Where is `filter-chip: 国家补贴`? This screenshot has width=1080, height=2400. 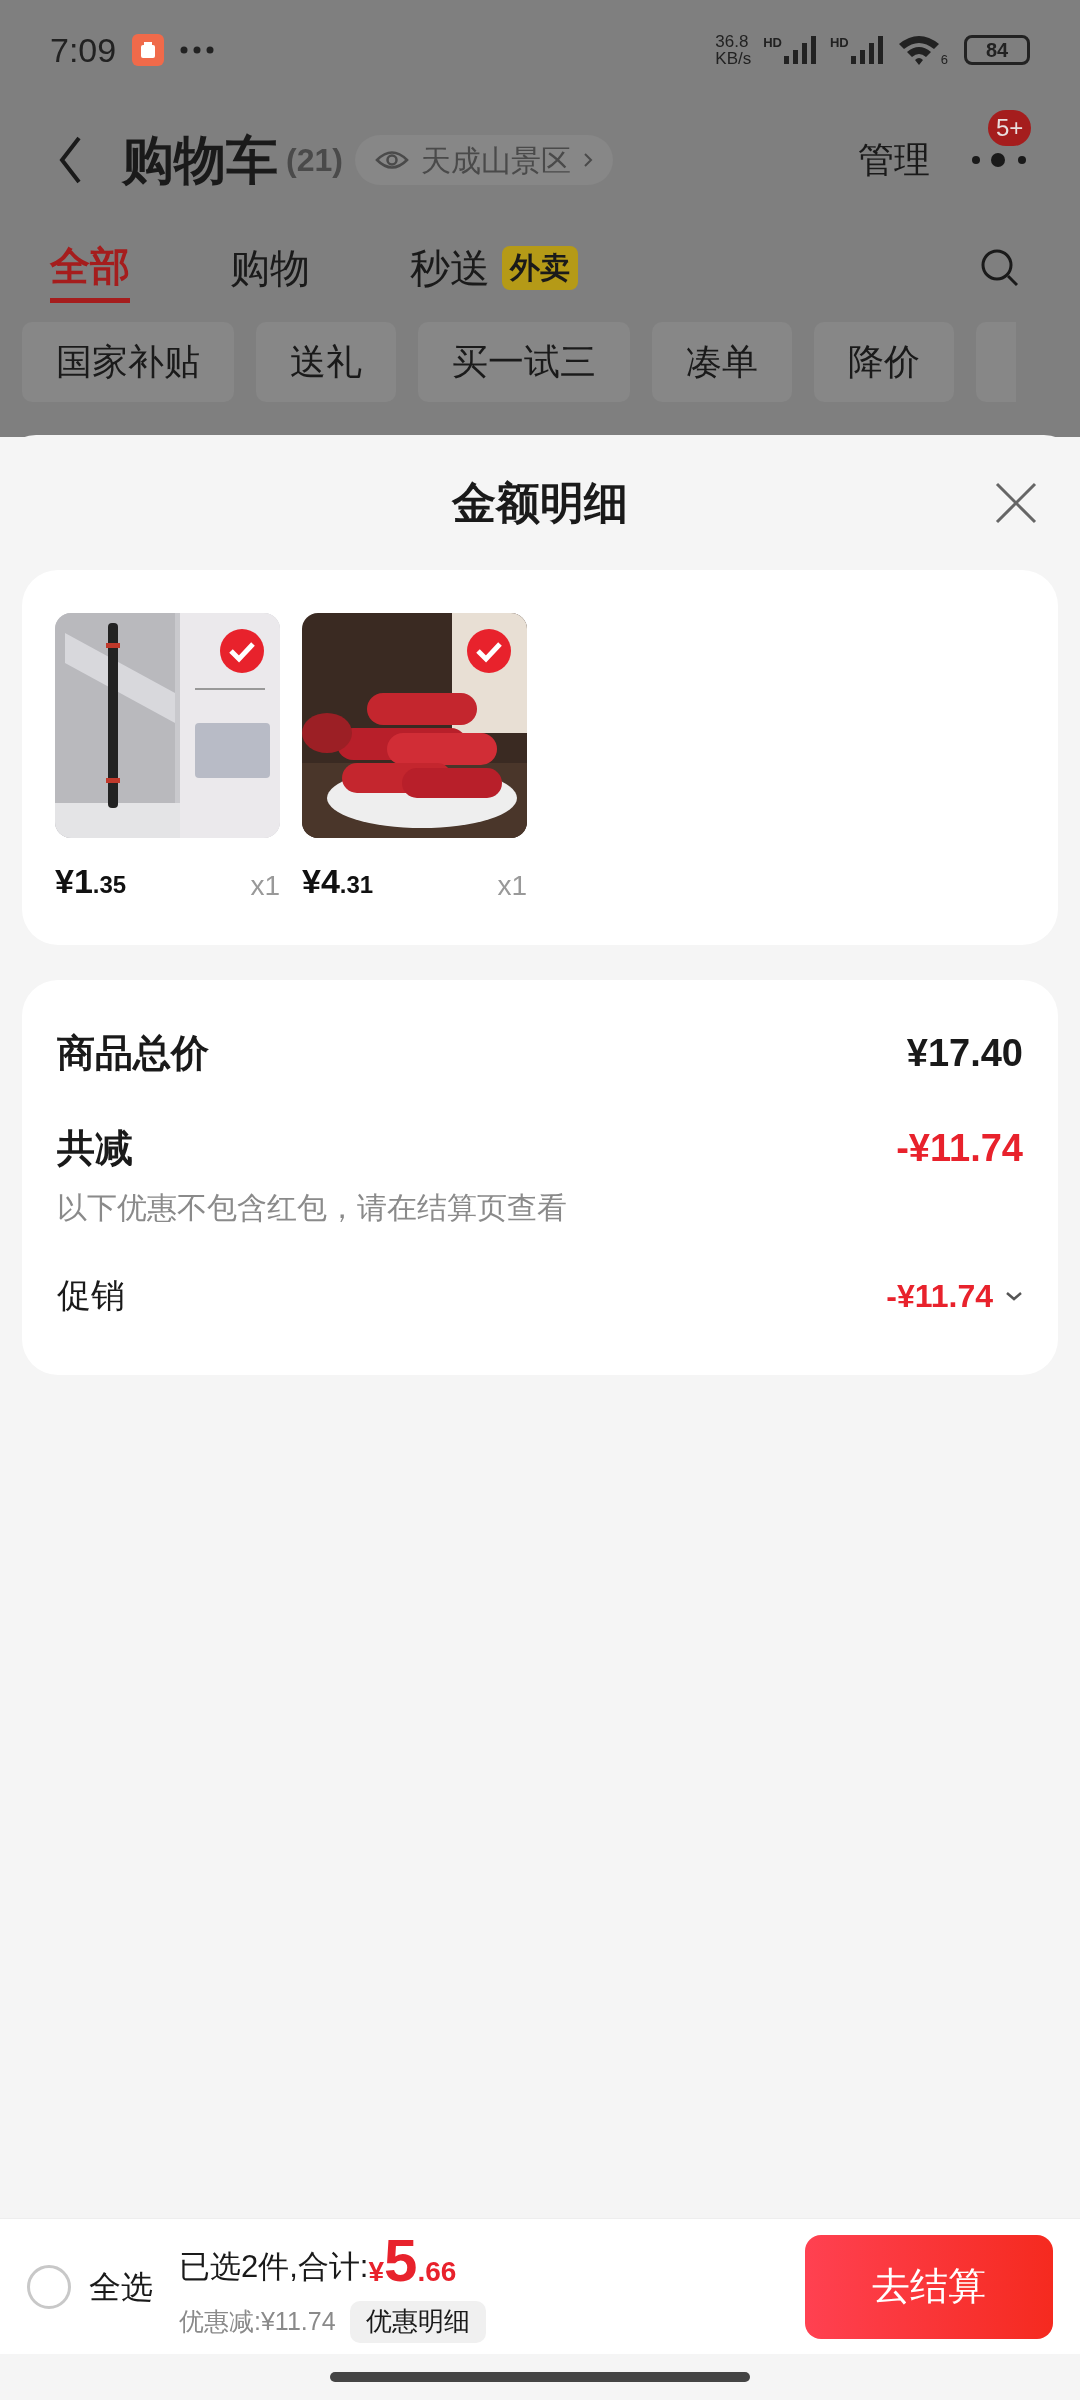
filter-chip: 国家补贴 is located at coordinates (128, 362).